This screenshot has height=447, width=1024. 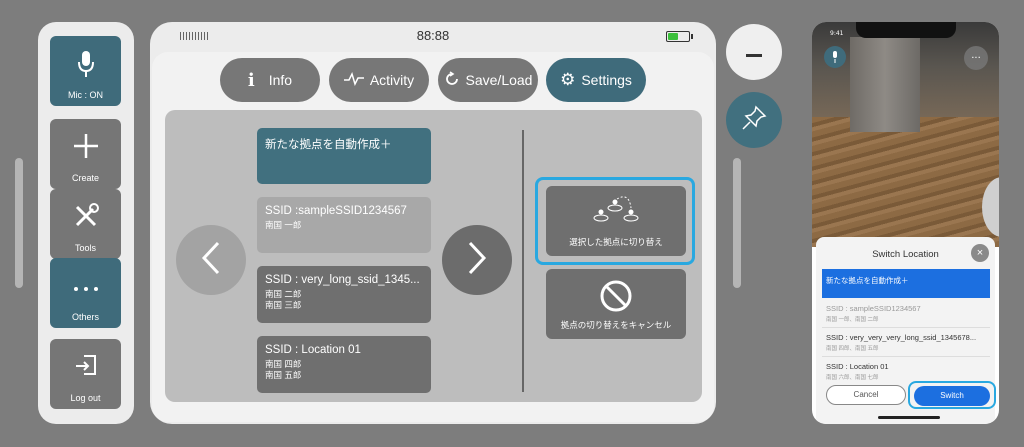 I want to click on status-bar: 88:88, so click(x=433, y=37).